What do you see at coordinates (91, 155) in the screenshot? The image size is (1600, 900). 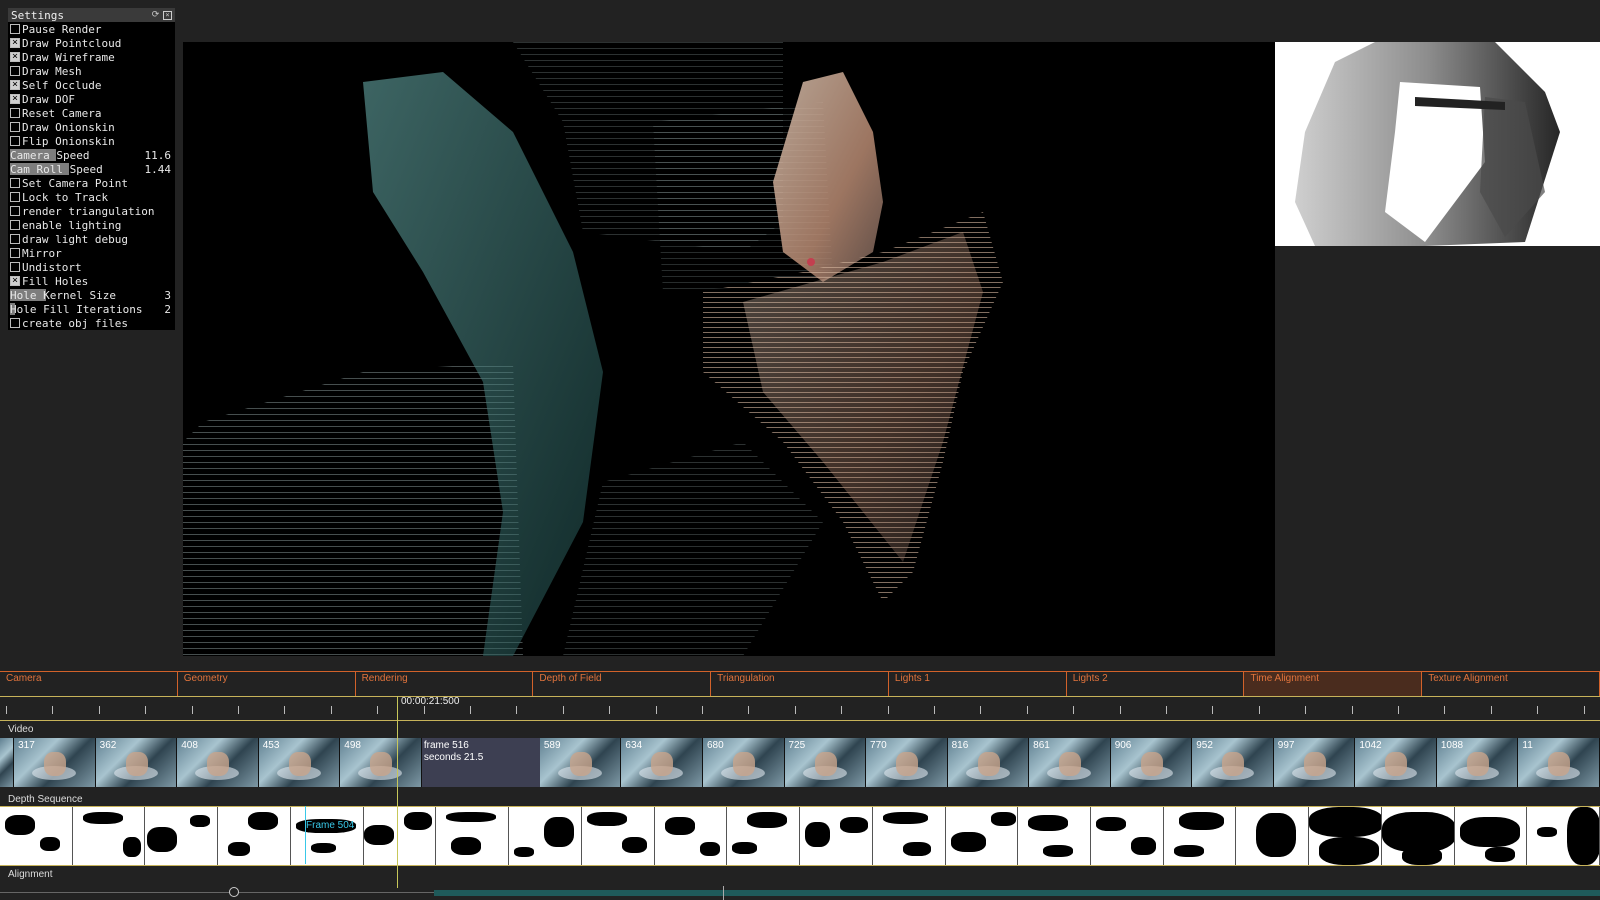 I see `setting-slider: Camera Speed 11.6` at bounding box center [91, 155].